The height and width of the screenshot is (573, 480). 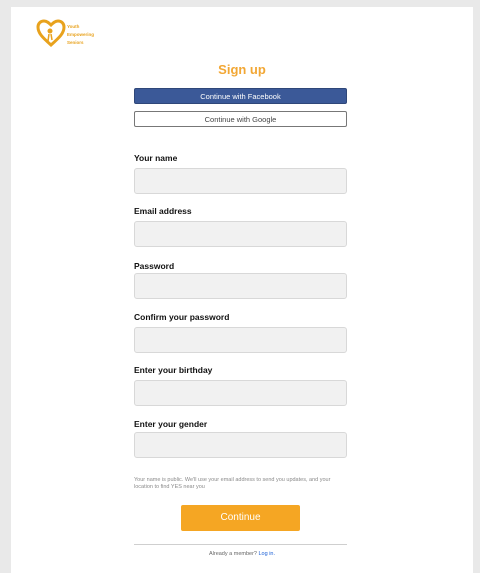 I want to click on name-input, so click(x=240, y=181).